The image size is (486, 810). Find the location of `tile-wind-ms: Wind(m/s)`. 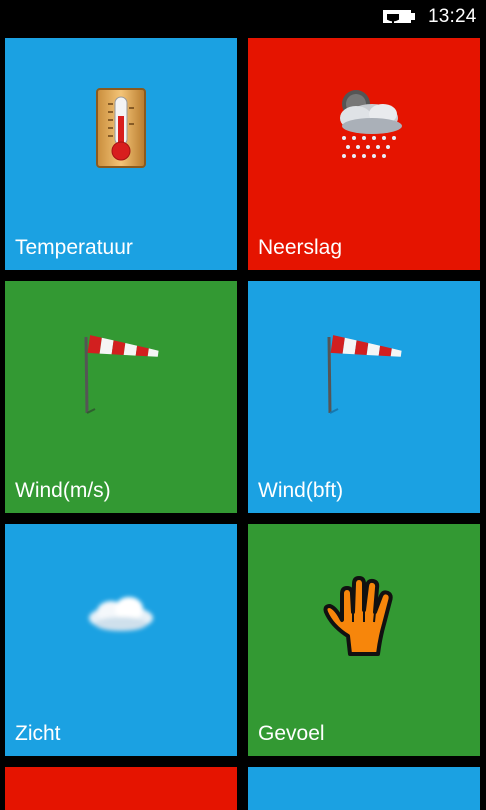

tile-wind-ms: Wind(m/s) is located at coordinates (121, 397).